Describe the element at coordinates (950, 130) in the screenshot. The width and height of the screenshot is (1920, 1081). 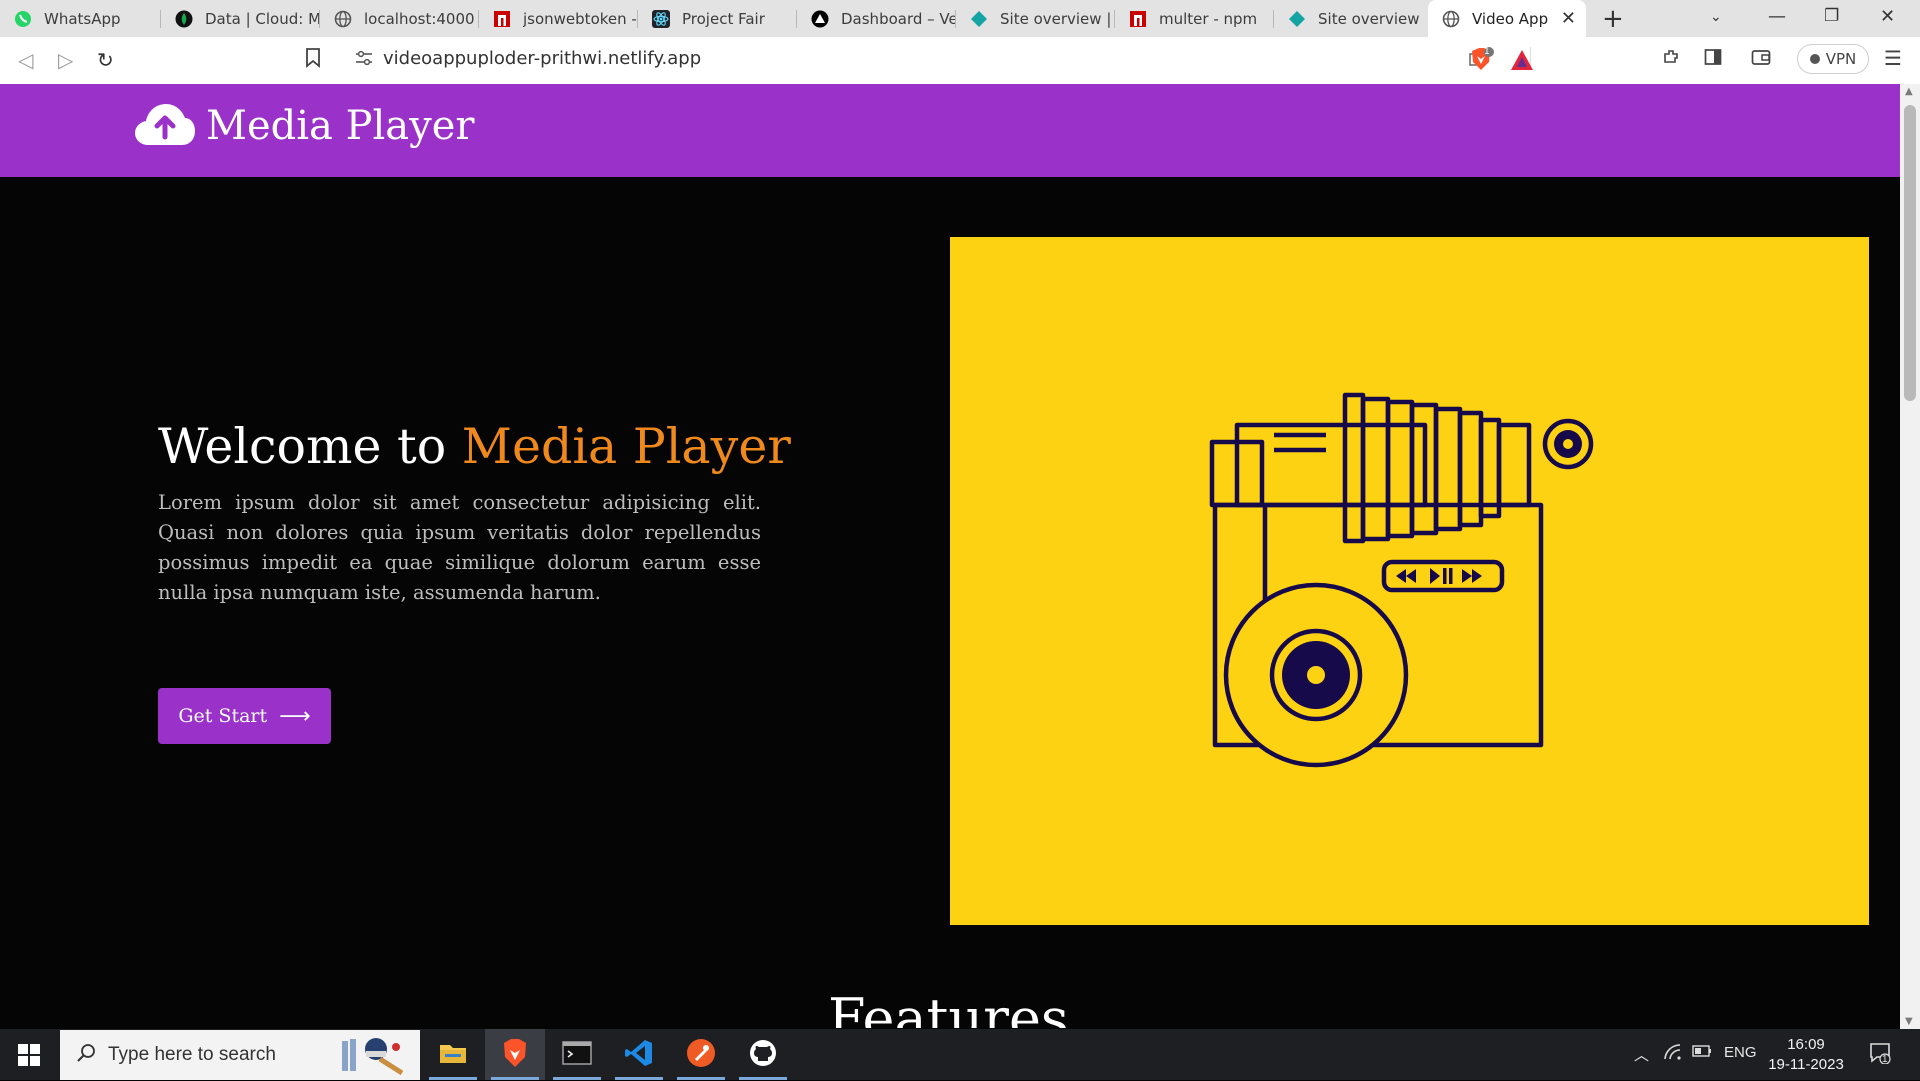
I see `site-header: Media Player` at that location.